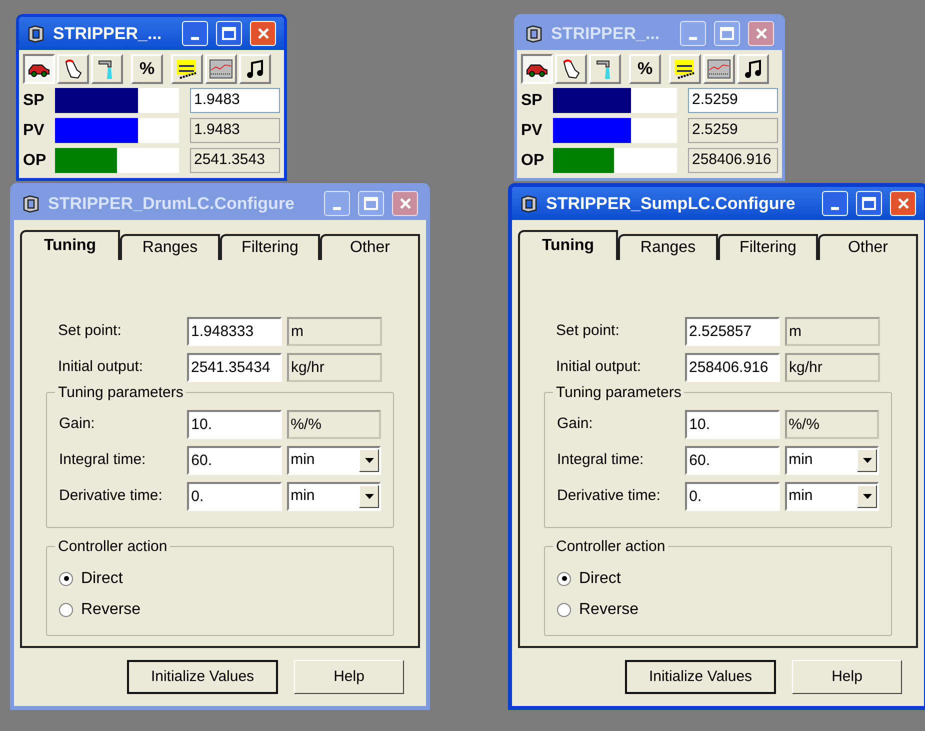 Image resolution: width=925 pixels, height=731 pixels. I want to click on input-field: 2541.35434, so click(234, 367).